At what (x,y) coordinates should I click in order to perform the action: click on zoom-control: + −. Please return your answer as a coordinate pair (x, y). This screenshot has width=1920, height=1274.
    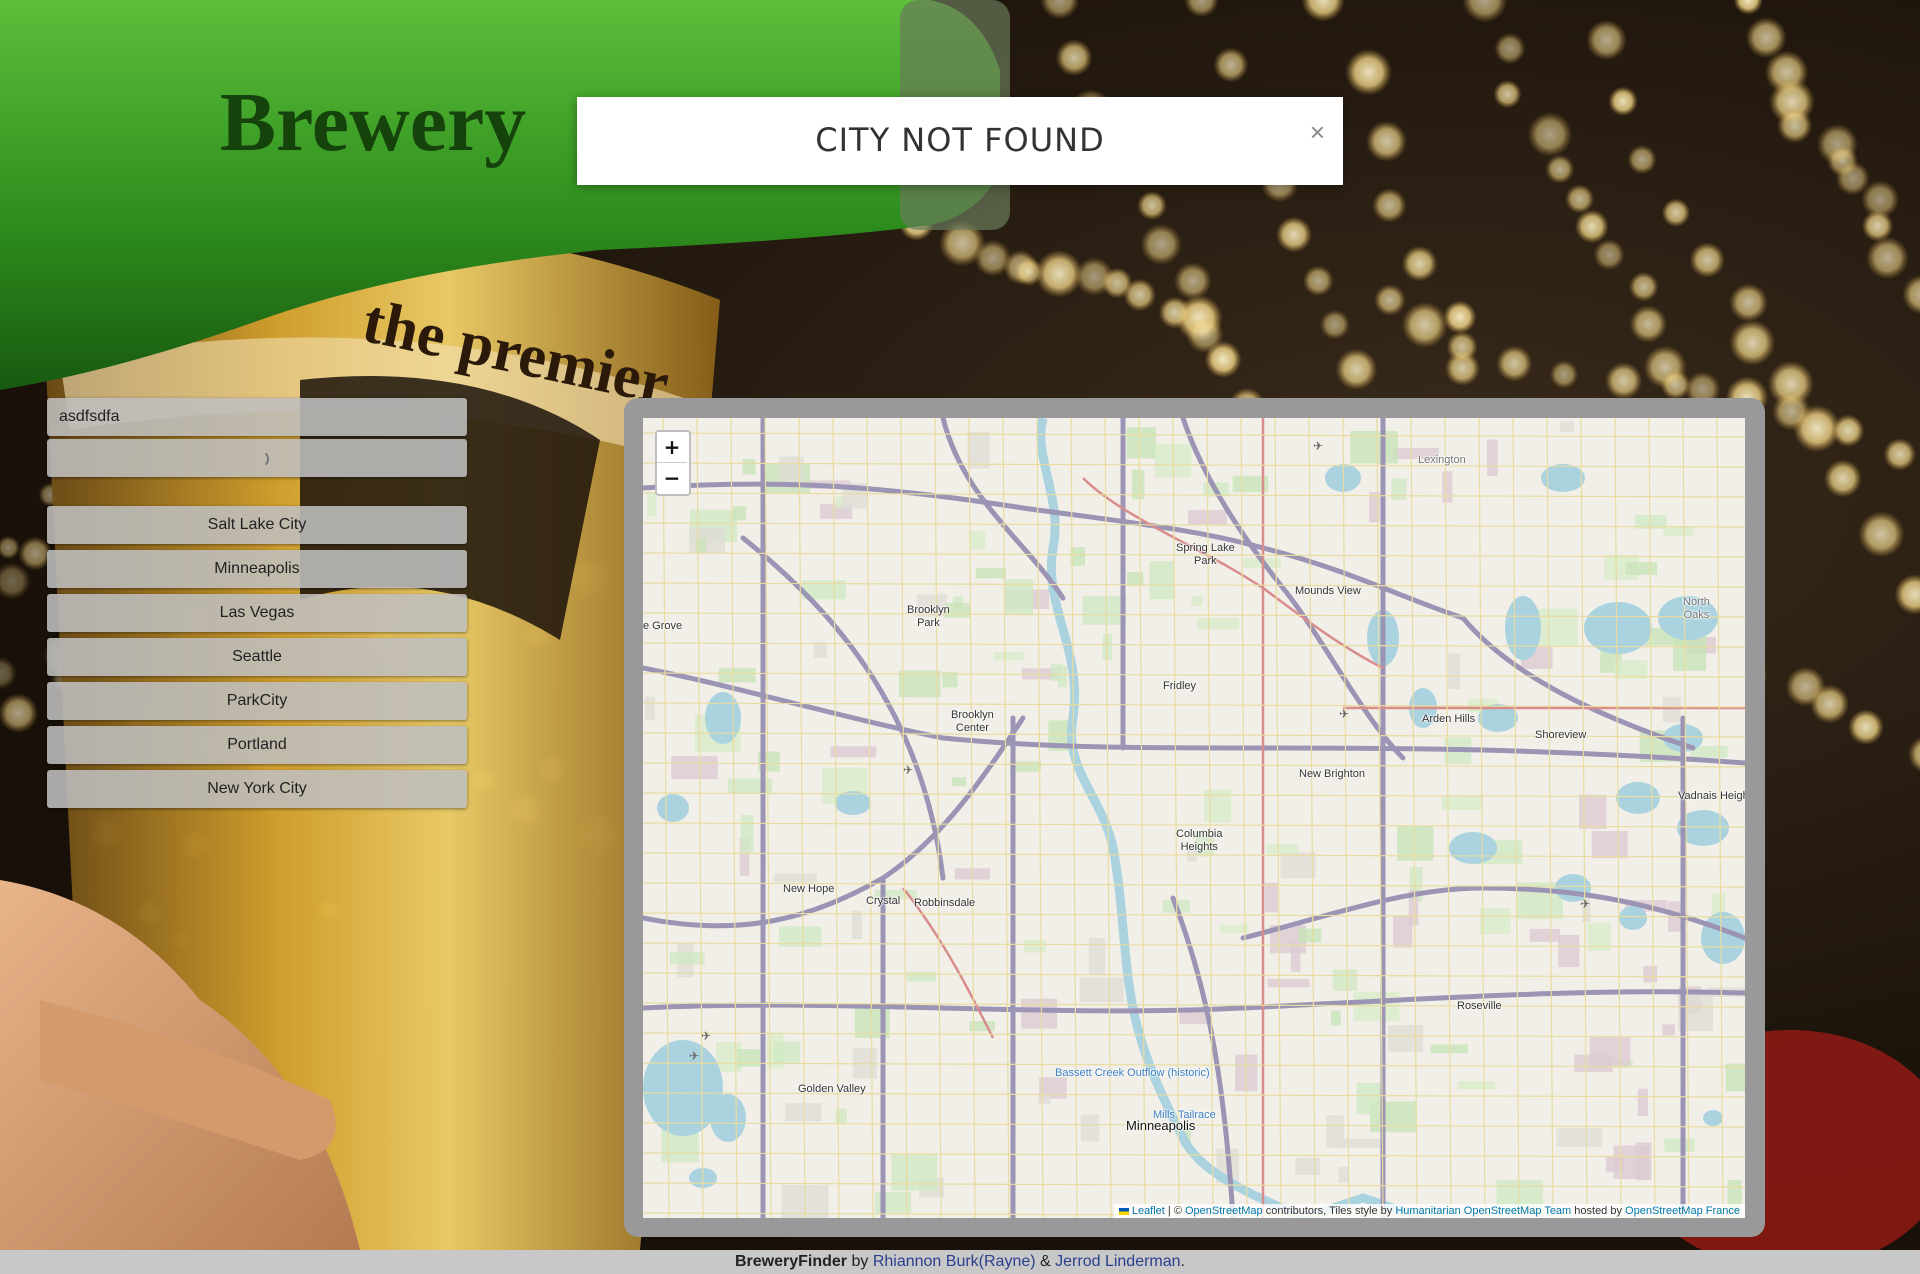
    Looking at the image, I should click on (673, 463).